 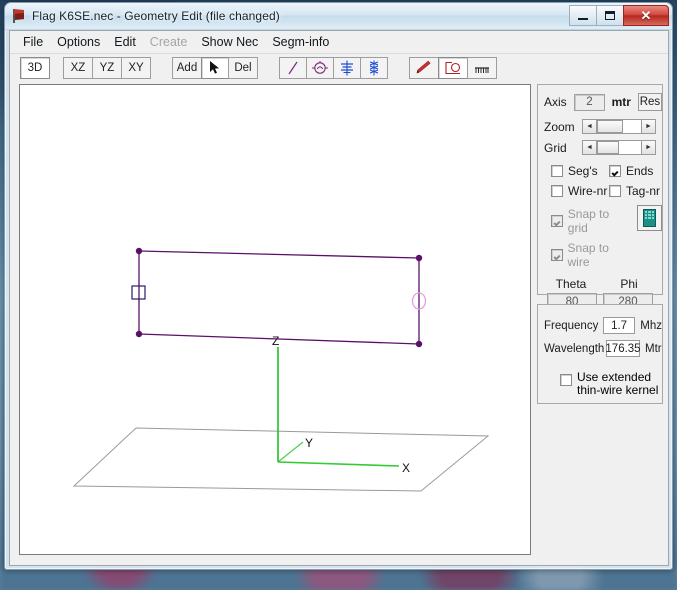 I want to click on checkbox-snap-to-grid: Snap to grid, so click(x=591, y=221).